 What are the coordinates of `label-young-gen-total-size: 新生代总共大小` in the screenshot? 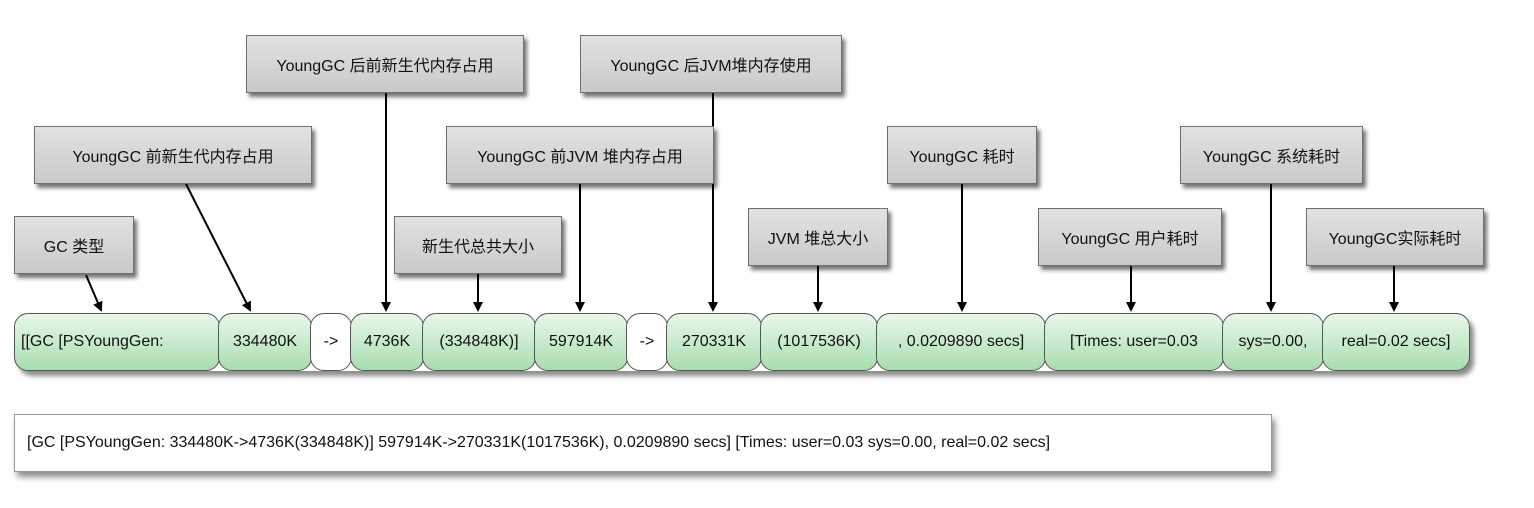 It's located at (478, 245).